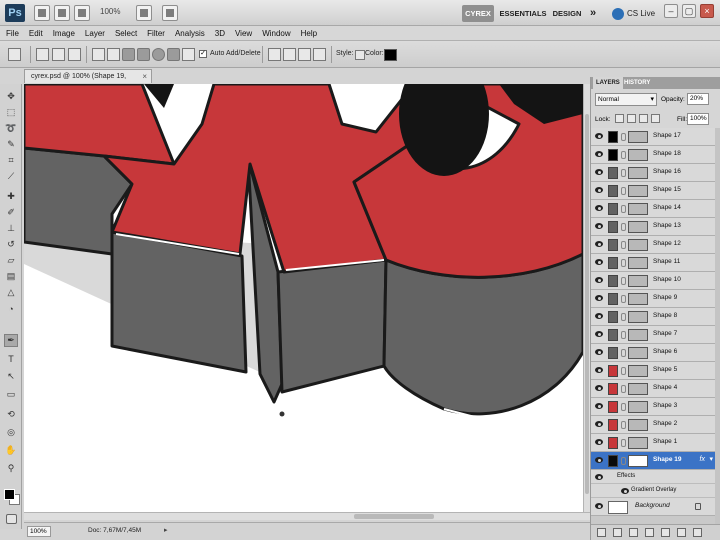  I want to click on marquee-tool-icon: ⬚, so click(11, 112).